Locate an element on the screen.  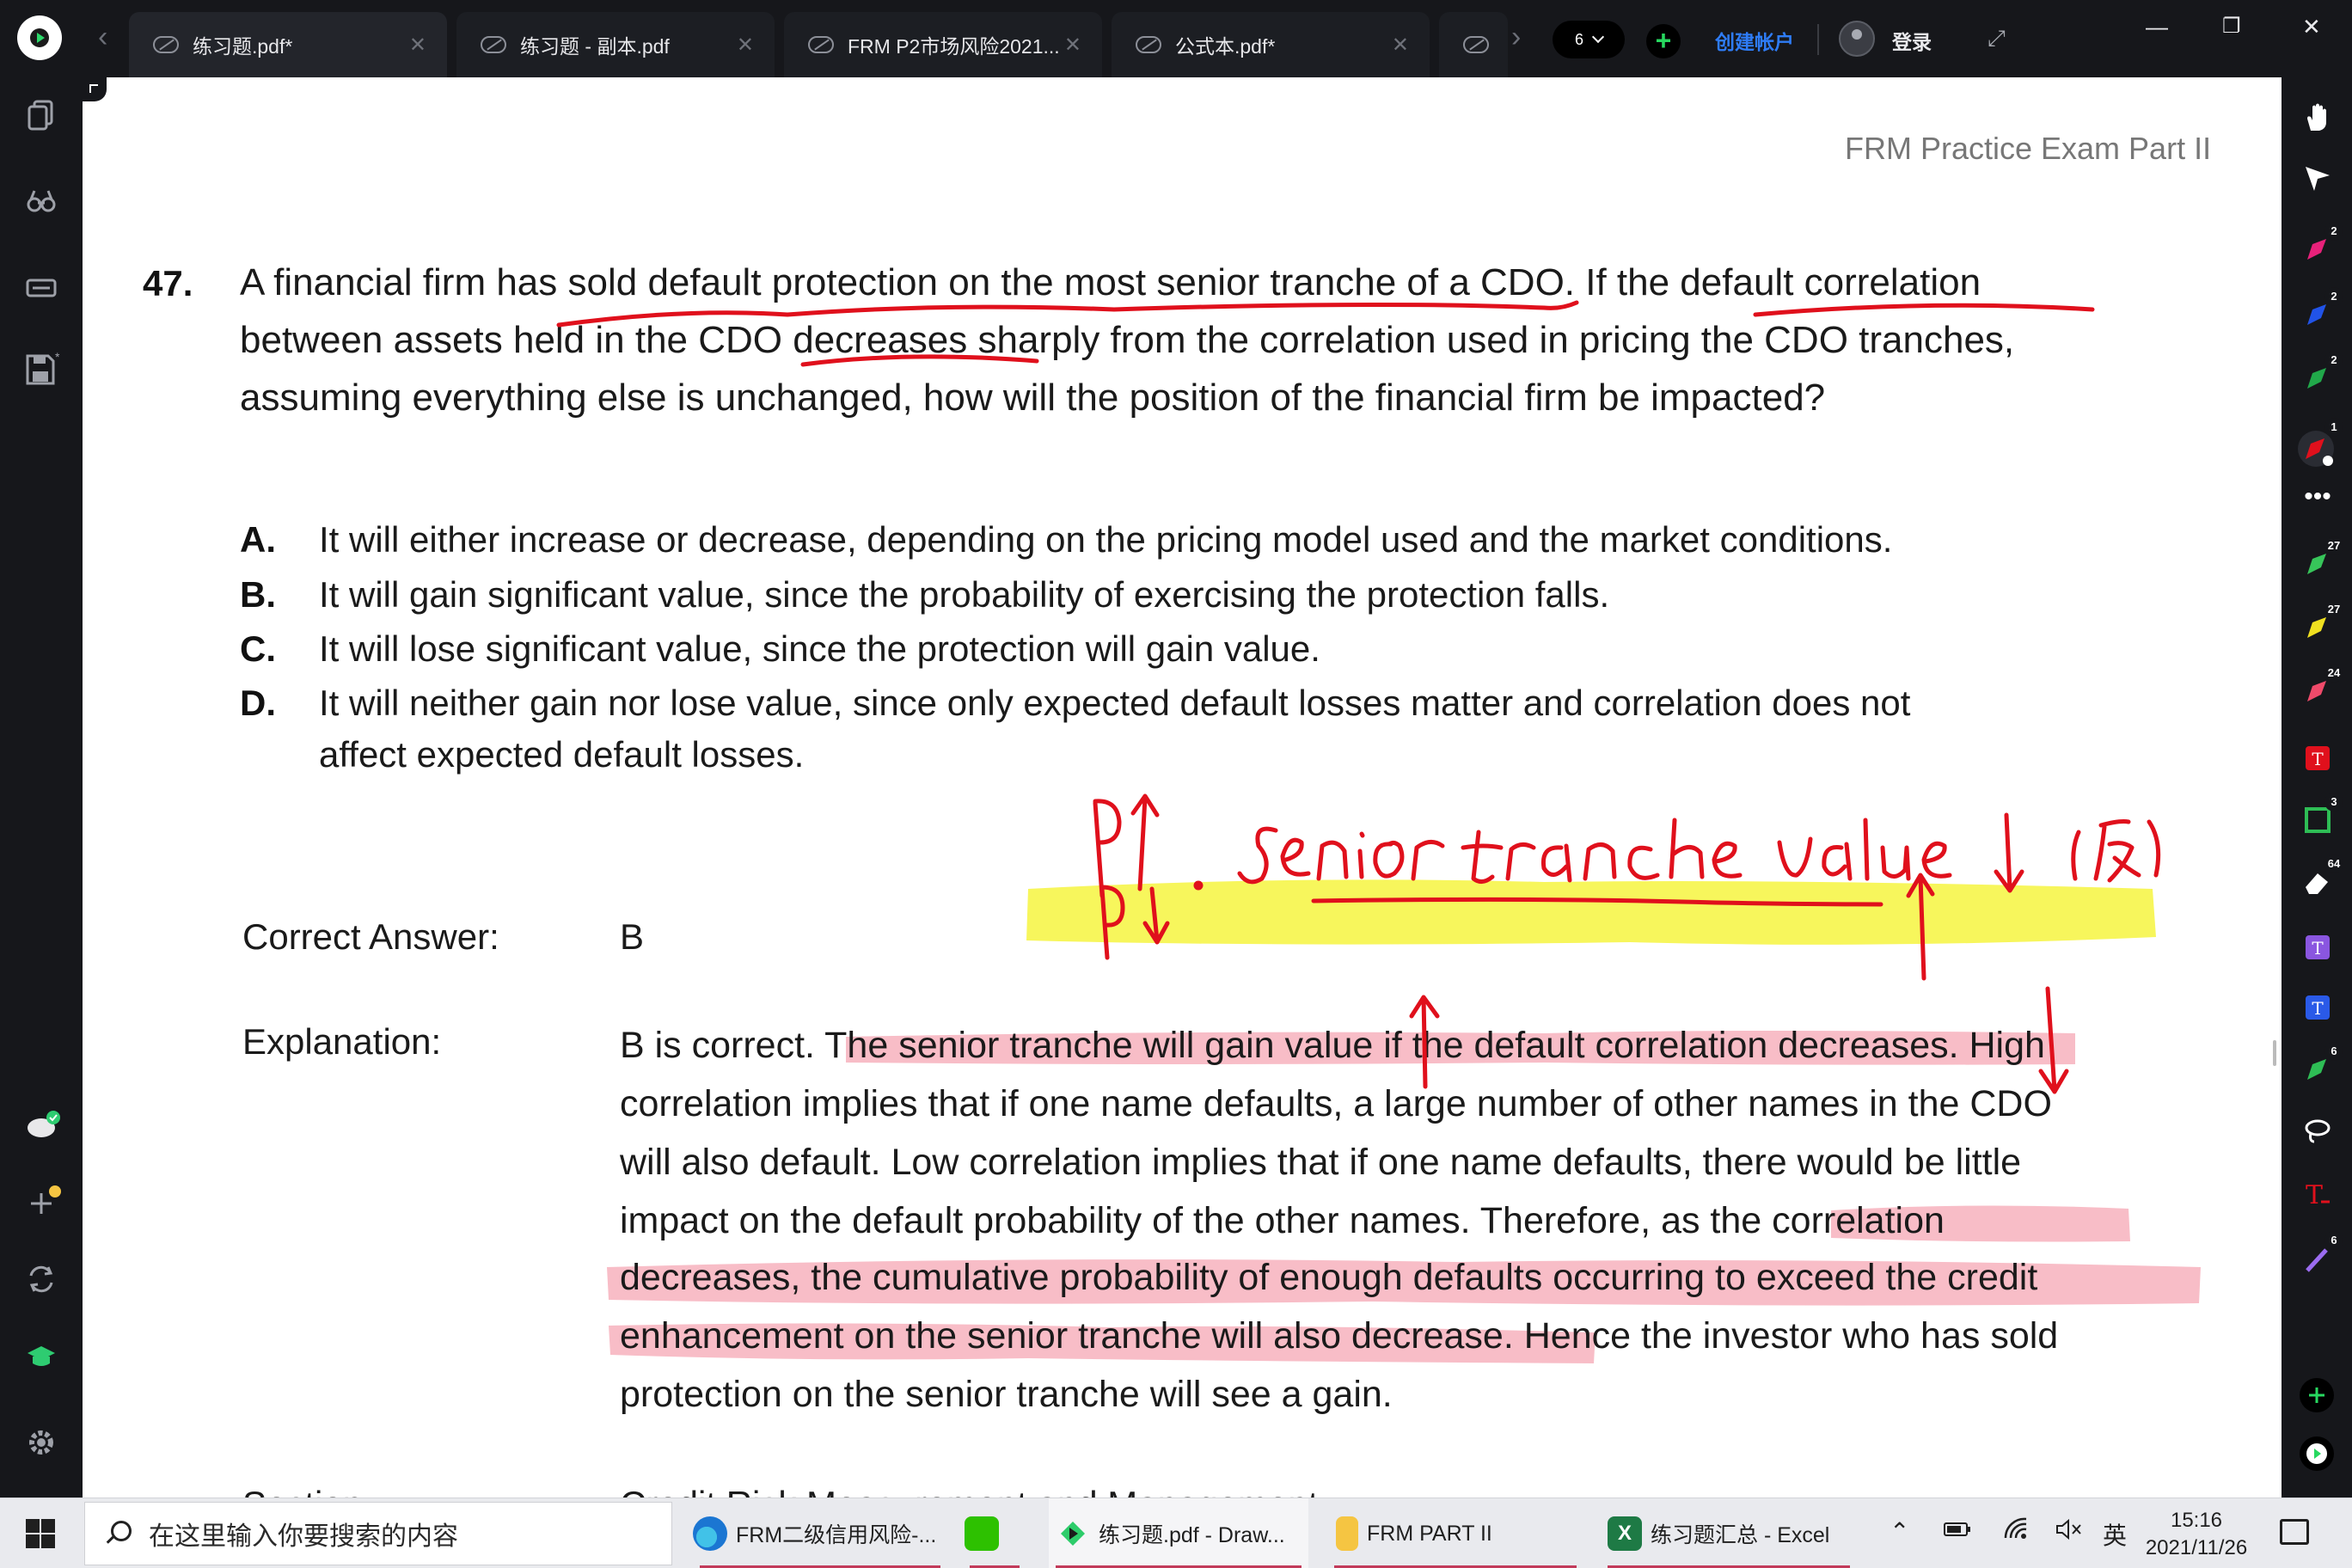
pages-icon is located at coordinates (41, 115).